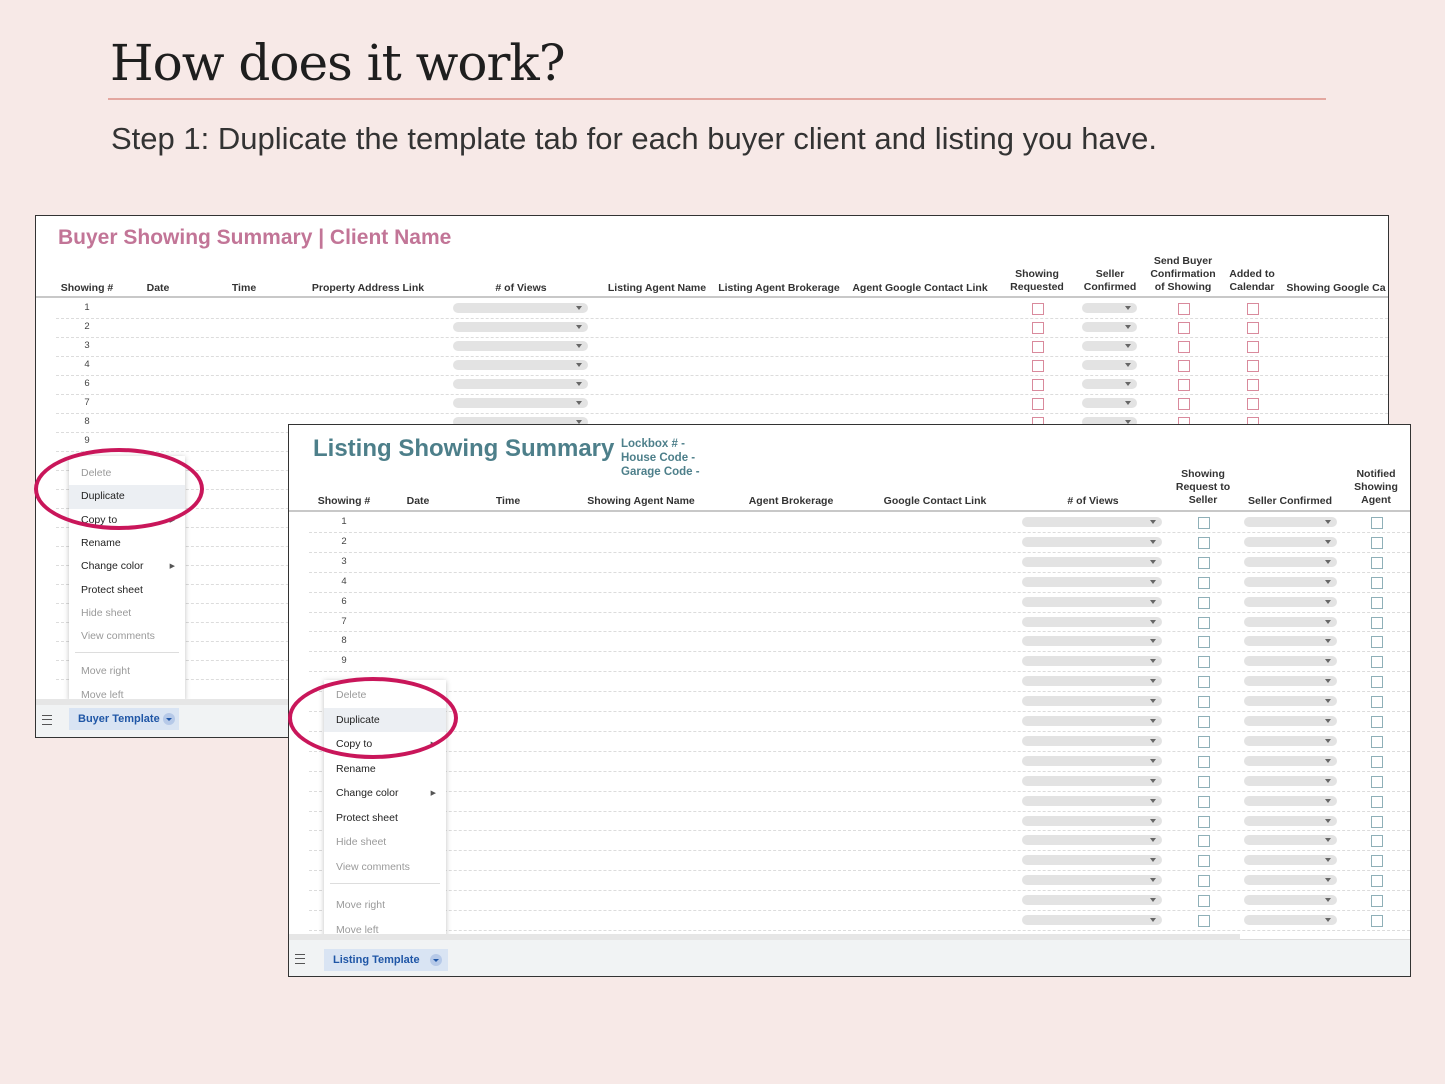 This screenshot has height=1084, width=1445. I want to click on menu-item-hide-sheet: Hide sheet, so click(385, 842).